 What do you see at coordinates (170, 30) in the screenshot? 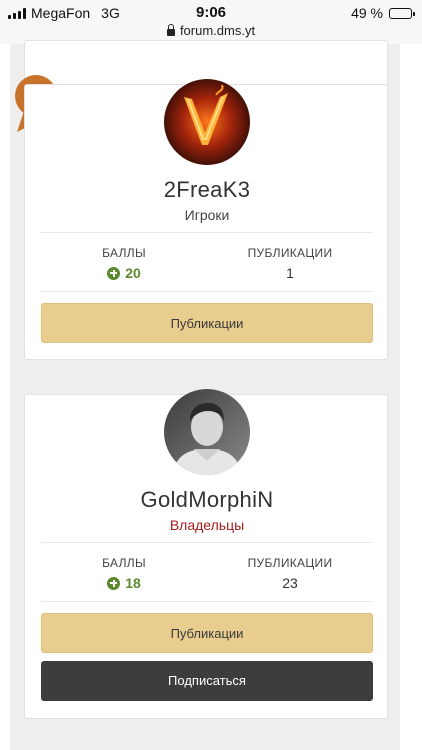
I see `lock-icon` at bounding box center [170, 30].